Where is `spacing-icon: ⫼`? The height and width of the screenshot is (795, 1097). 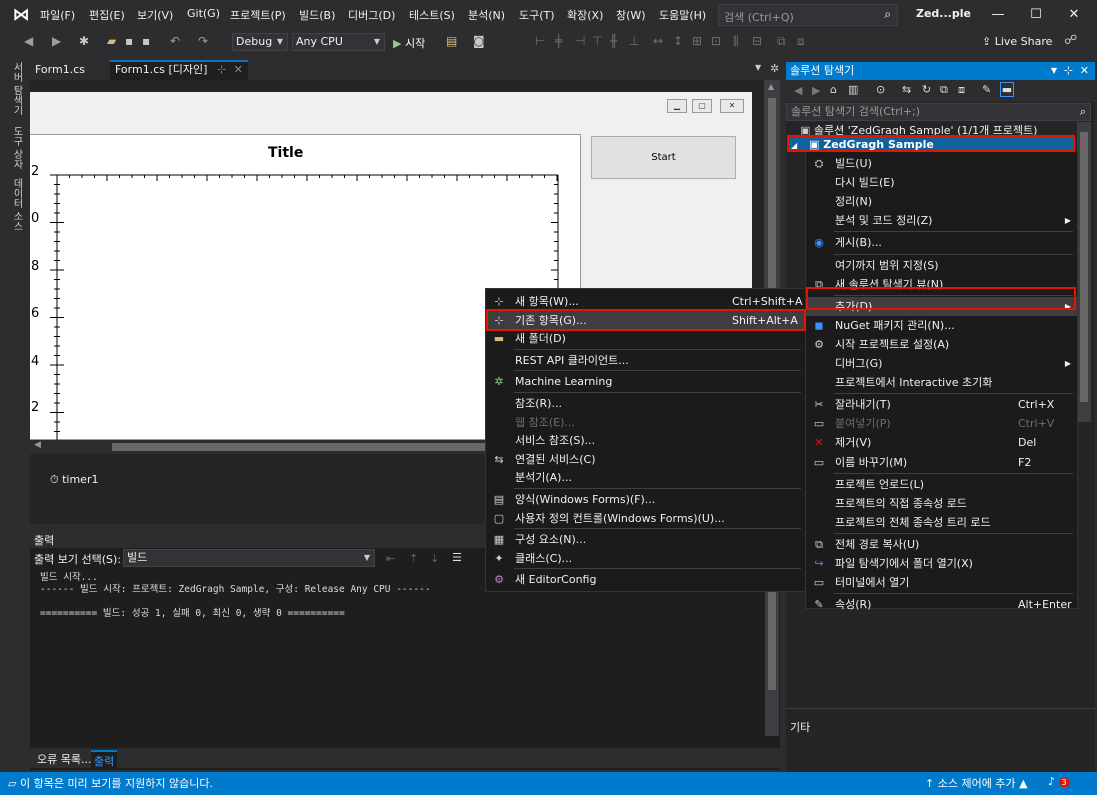 spacing-icon: ⫼ is located at coordinates (736, 41).